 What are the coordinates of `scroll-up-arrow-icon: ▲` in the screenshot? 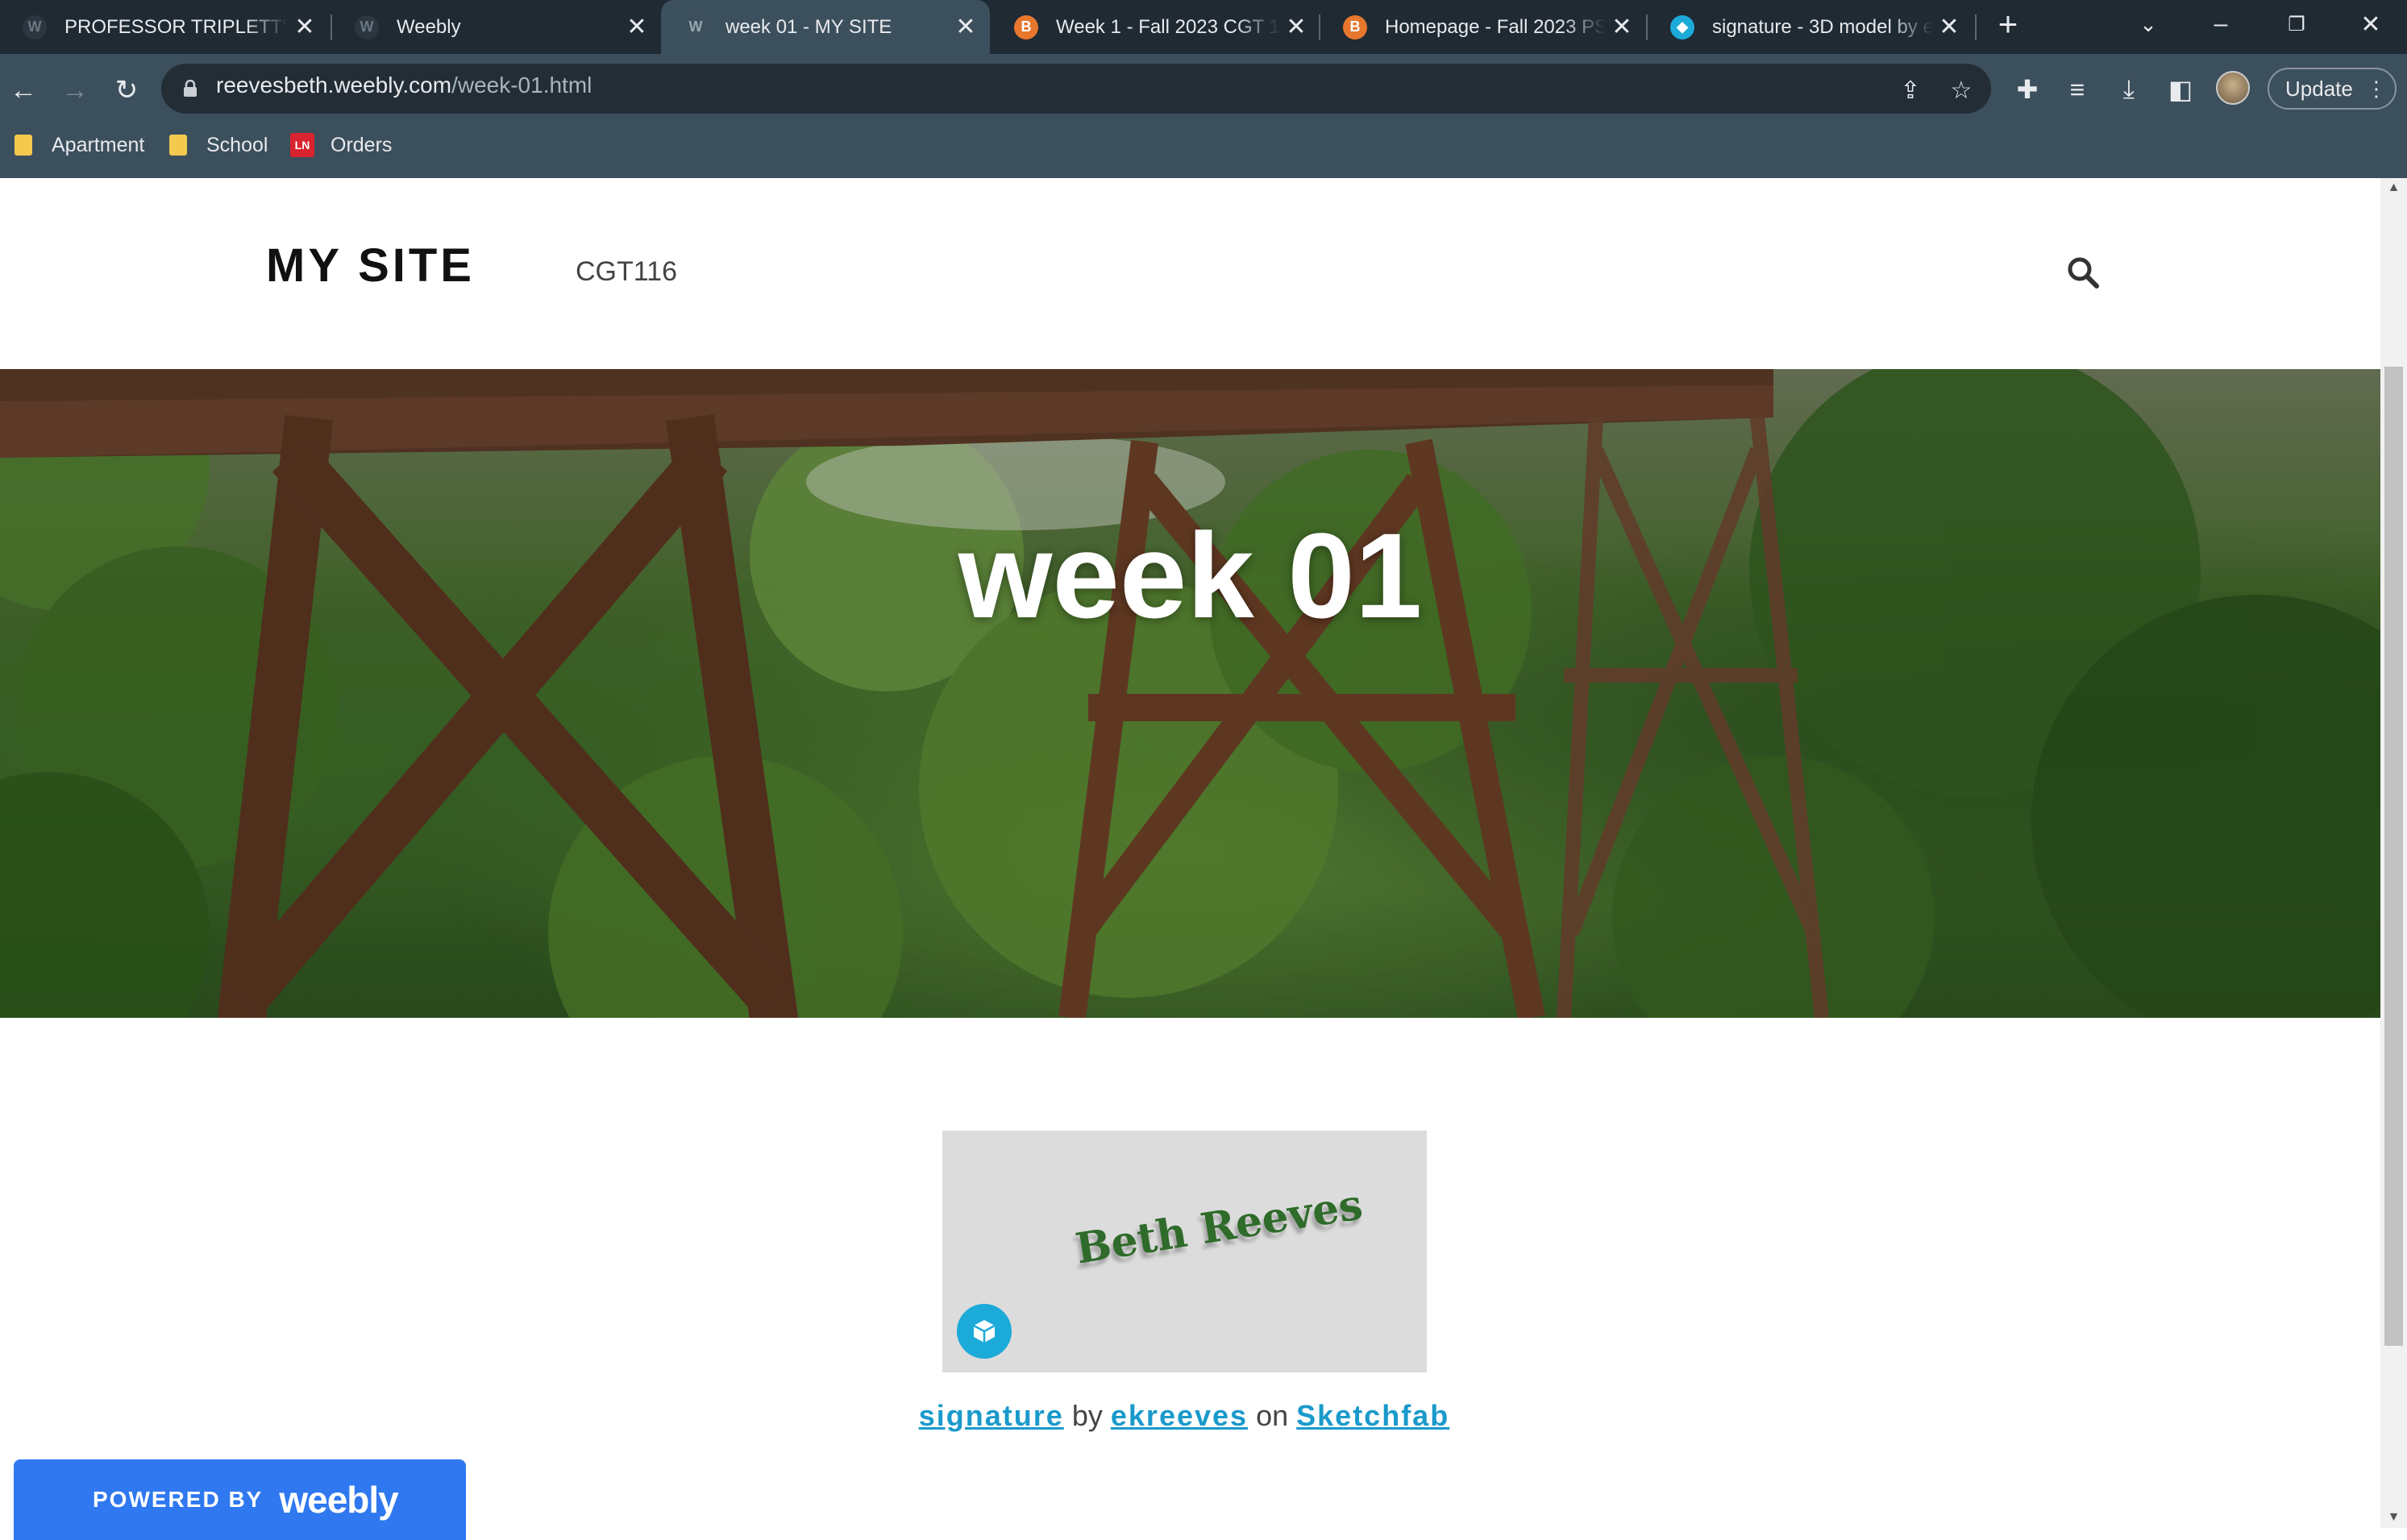 It's located at (2393, 189).